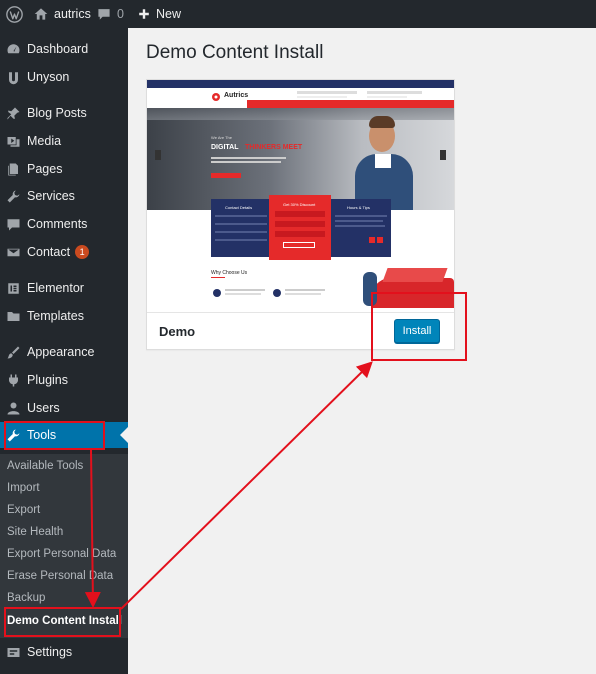 The height and width of the screenshot is (674, 596). I want to click on menu-label: Plugins, so click(47, 380).